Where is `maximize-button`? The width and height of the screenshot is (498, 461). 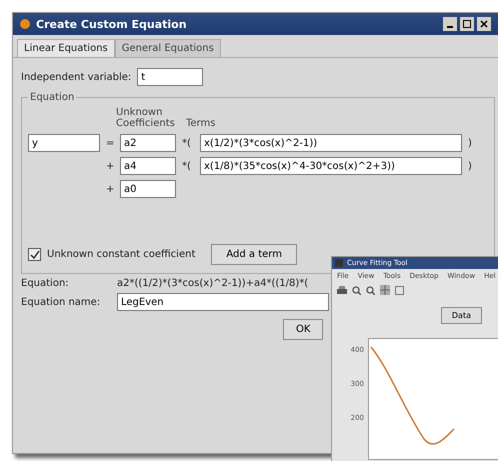 maximize-button is located at coordinates (467, 24).